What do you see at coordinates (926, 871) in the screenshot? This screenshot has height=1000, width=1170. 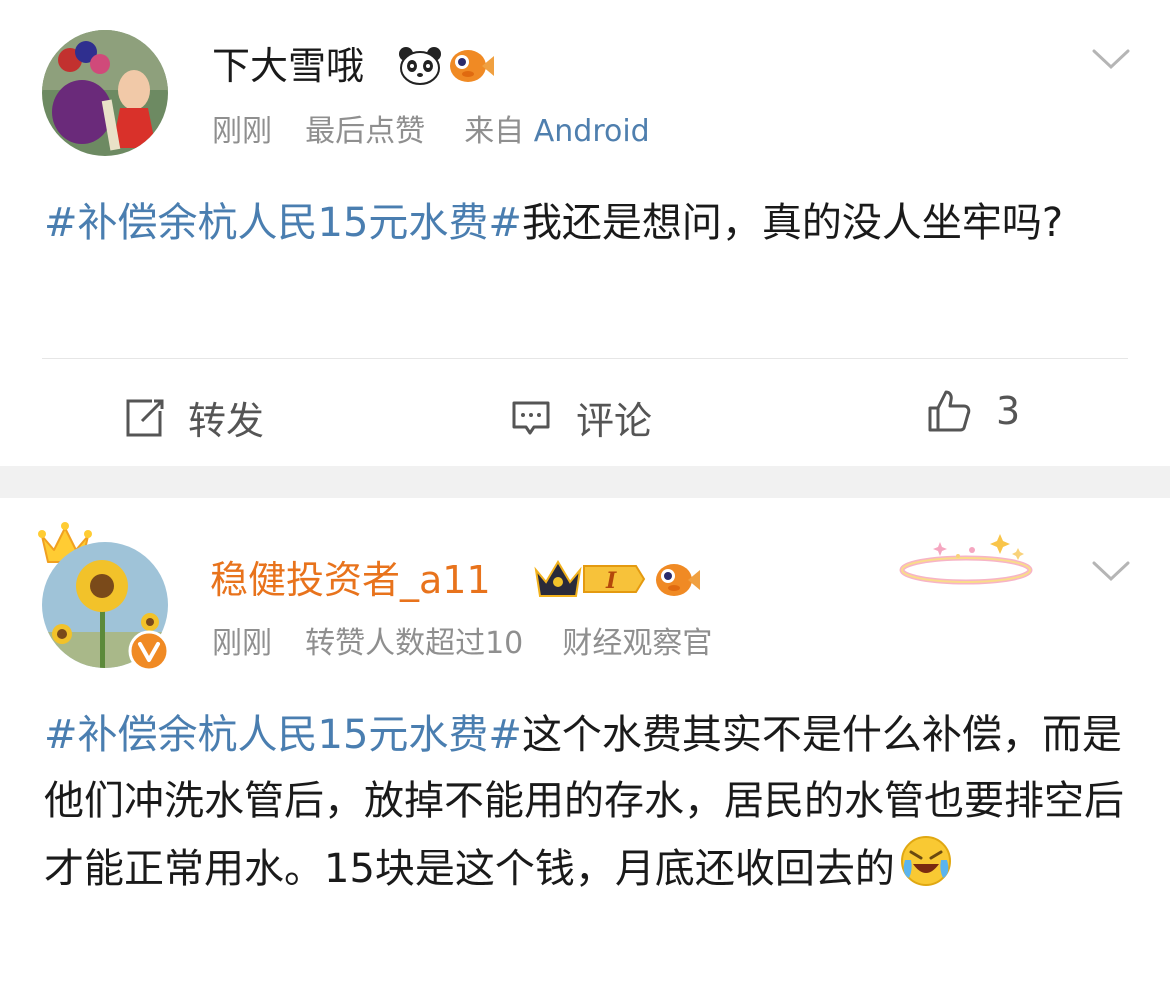 I see `laugh-cry-emoji` at bounding box center [926, 871].